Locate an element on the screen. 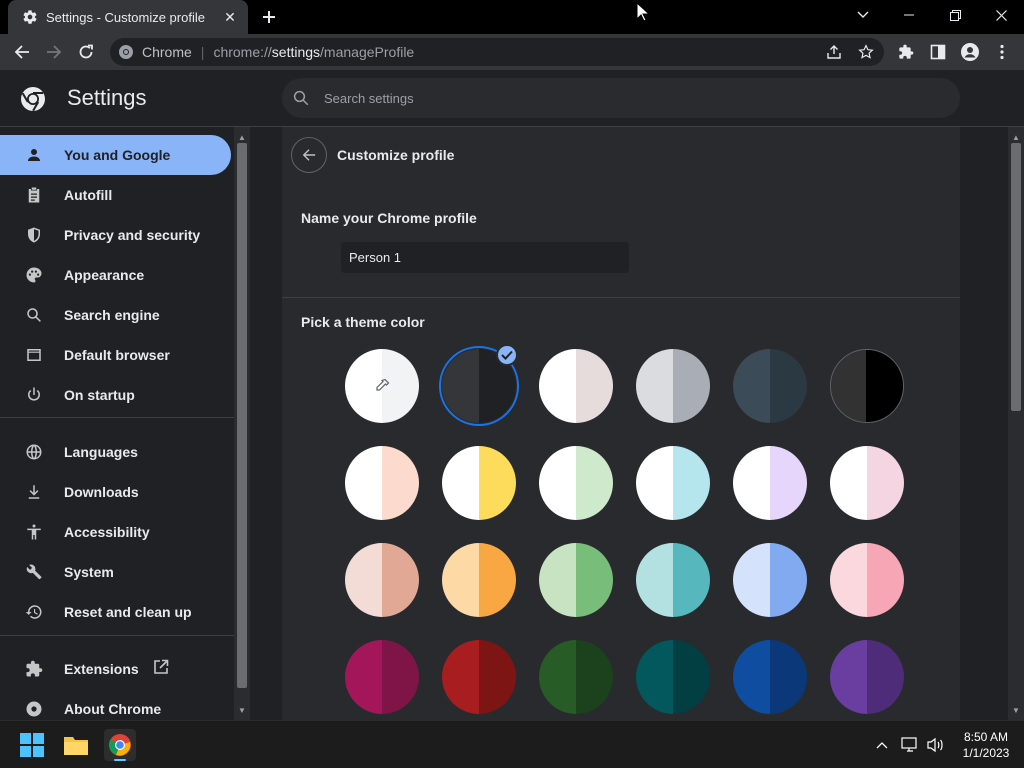 The height and width of the screenshot is (768, 1024). sidebar-item-downloads: Downloads is located at coordinates (115, 492).